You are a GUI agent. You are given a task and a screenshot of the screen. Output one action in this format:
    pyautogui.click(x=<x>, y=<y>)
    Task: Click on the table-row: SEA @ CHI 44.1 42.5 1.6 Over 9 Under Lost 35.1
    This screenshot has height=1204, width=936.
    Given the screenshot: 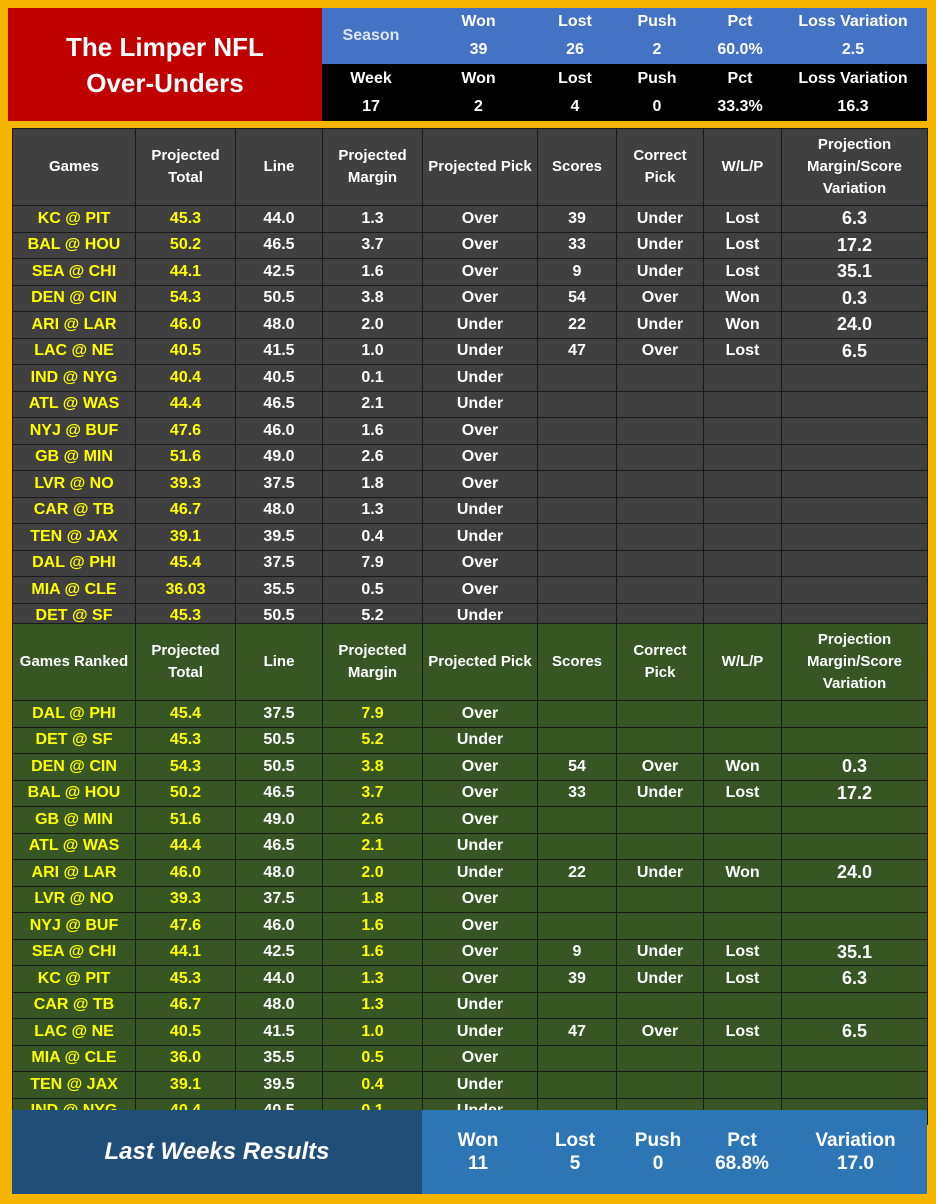 What is the action you would take?
    pyautogui.click(x=470, y=952)
    